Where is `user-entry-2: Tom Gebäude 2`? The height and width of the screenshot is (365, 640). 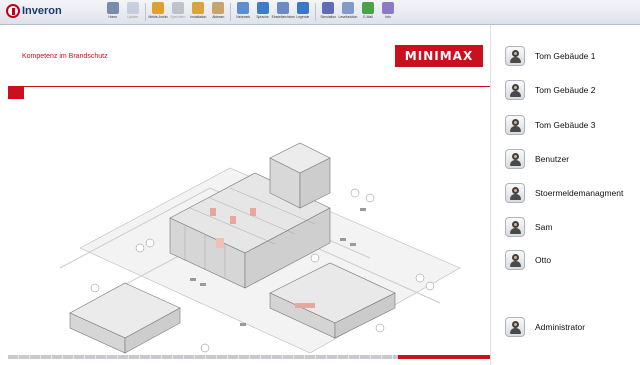
user-entry-2: Tom Gebäude 2 is located at coordinates (550, 90).